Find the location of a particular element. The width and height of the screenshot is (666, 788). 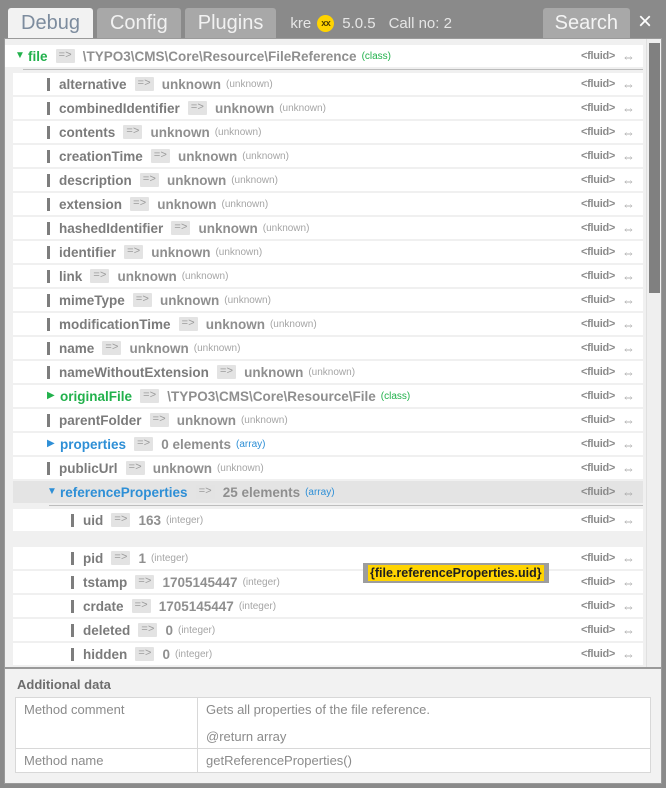

tree-row: crdate => 1705145447 (integer) <fluid> ⇔ is located at coordinates (328, 606).